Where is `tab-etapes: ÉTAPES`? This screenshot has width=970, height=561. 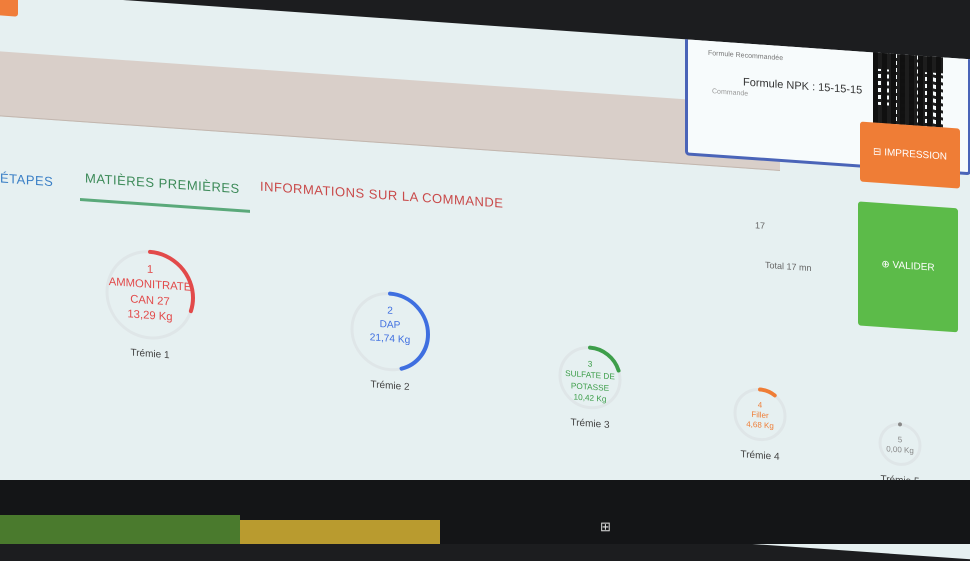
tab-etapes: ÉTAPES is located at coordinates (26, 179).